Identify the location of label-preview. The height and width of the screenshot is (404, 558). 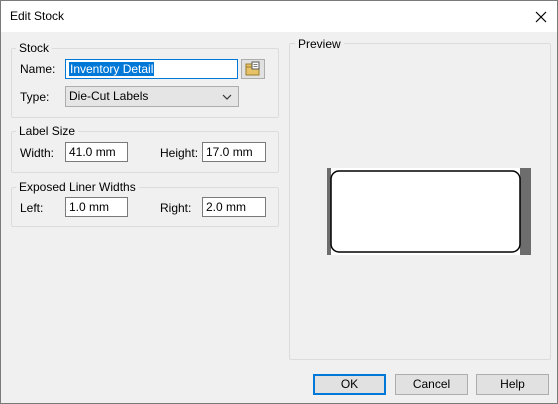
(429, 211).